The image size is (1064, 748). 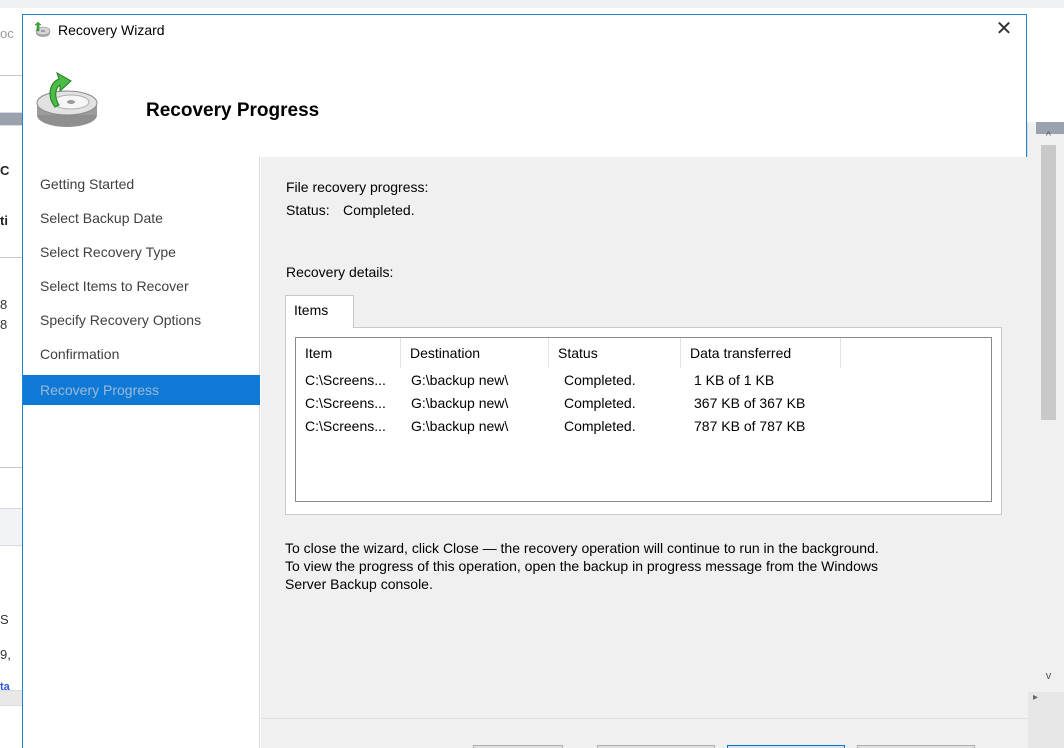 What do you see at coordinates (750, 403) in the screenshot?
I see `cell-data-transferred: 367 KB of 367 KB` at bounding box center [750, 403].